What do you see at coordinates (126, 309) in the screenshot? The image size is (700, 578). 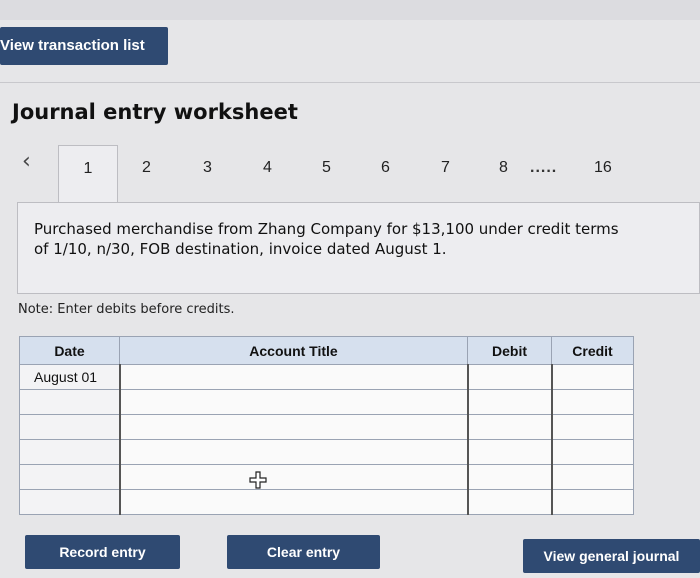 I see `entry-note: Note: Enter debits before credits.` at bounding box center [126, 309].